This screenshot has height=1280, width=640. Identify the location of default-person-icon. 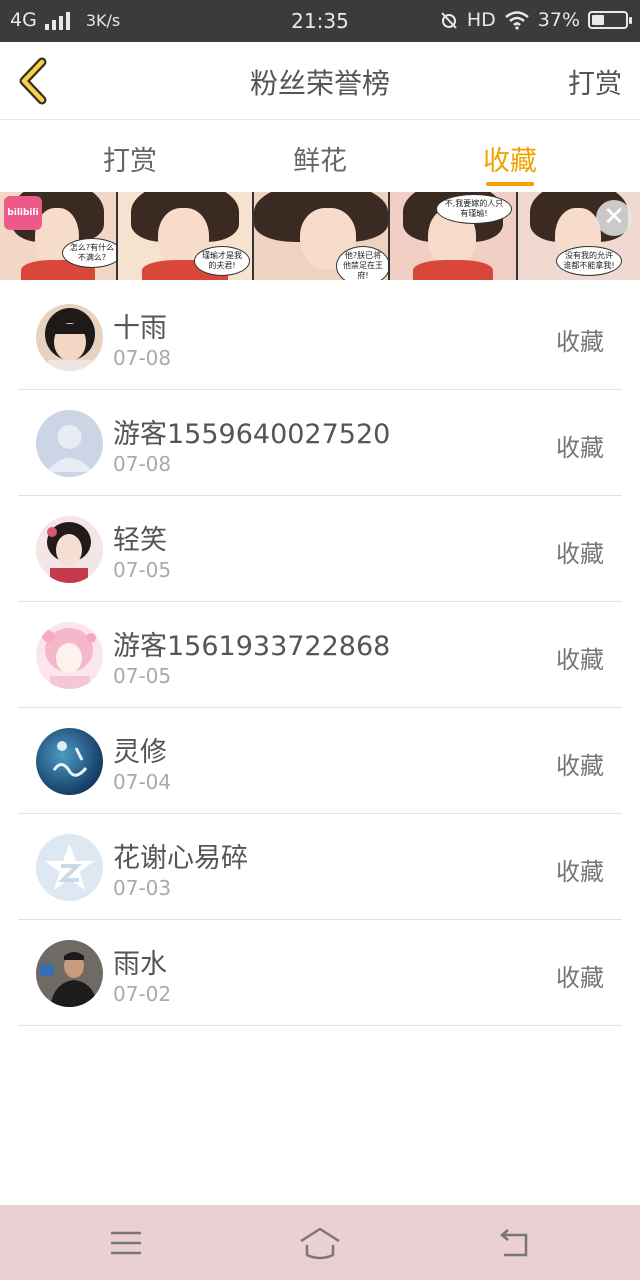
(69, 443).